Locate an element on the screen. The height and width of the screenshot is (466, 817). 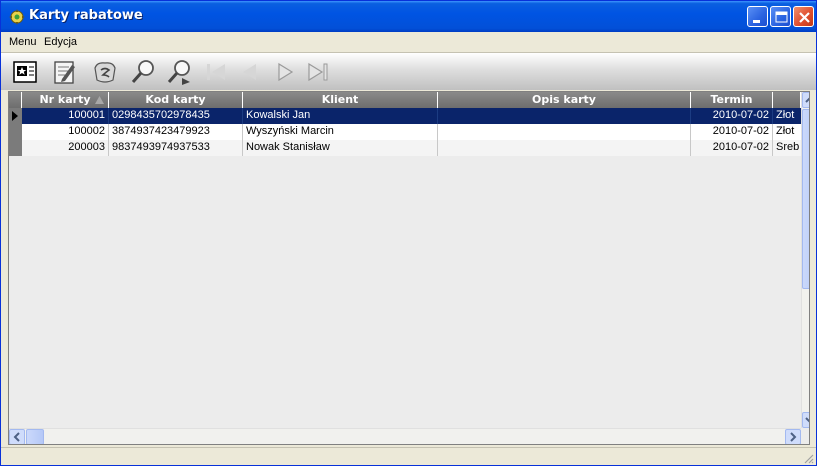
chevron-down-icon is located at coordinates (807, 420).